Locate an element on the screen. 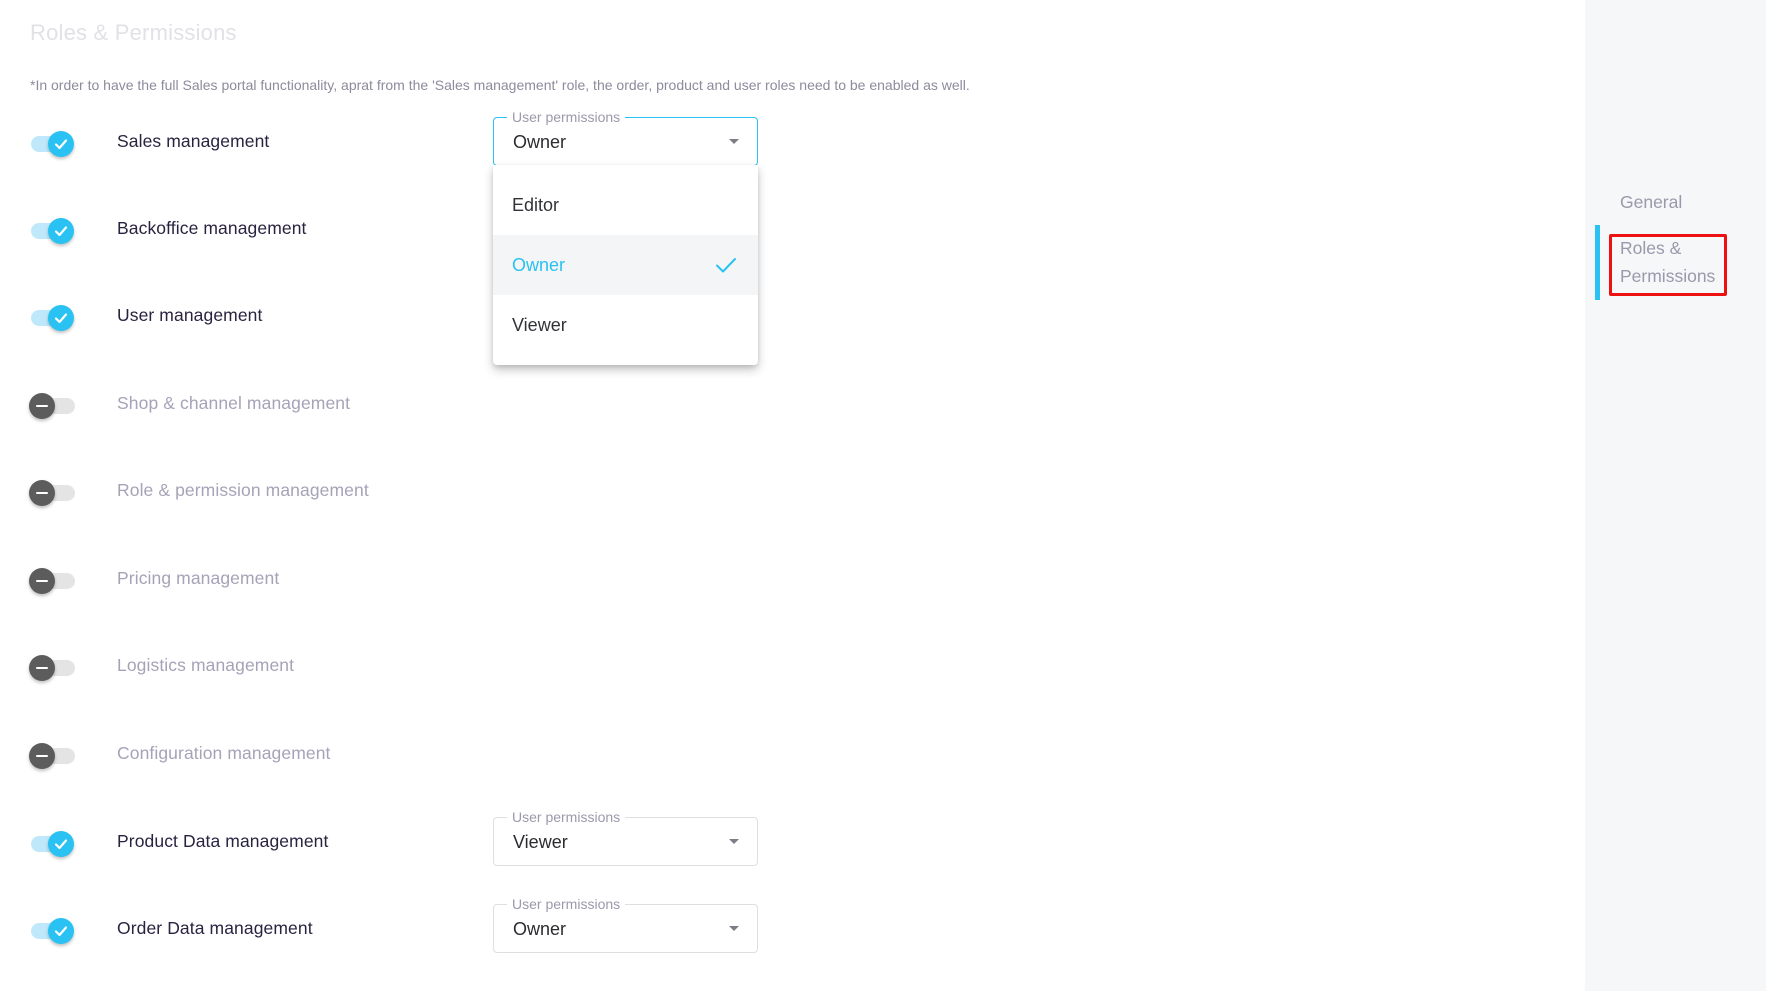  product-data-toggle is located at coordinates (53, 843).